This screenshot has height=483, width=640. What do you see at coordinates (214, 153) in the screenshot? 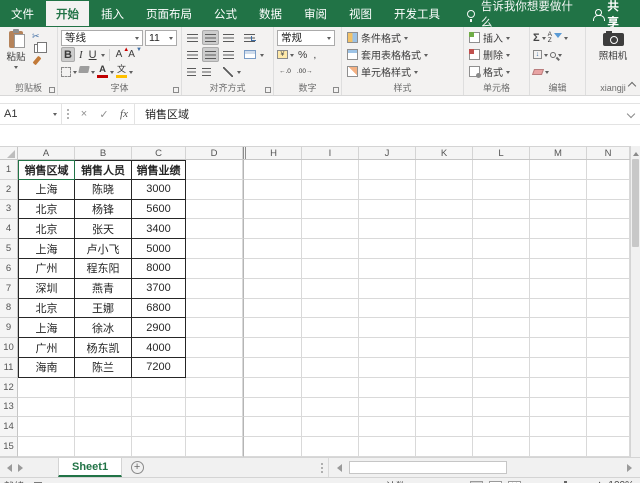
I see `col-header-D: D` at bounding box center [214, 153].